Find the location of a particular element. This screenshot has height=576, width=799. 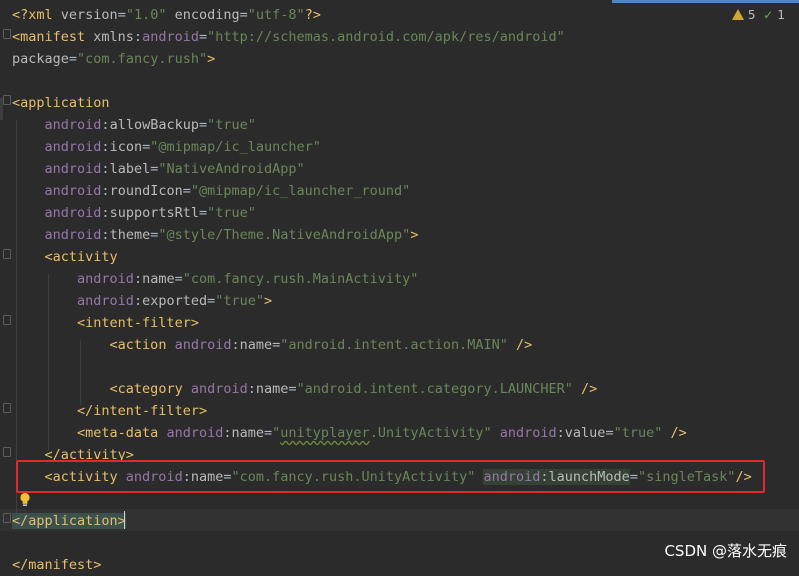

lightbulb-icon is located at coordinates (25, 499).